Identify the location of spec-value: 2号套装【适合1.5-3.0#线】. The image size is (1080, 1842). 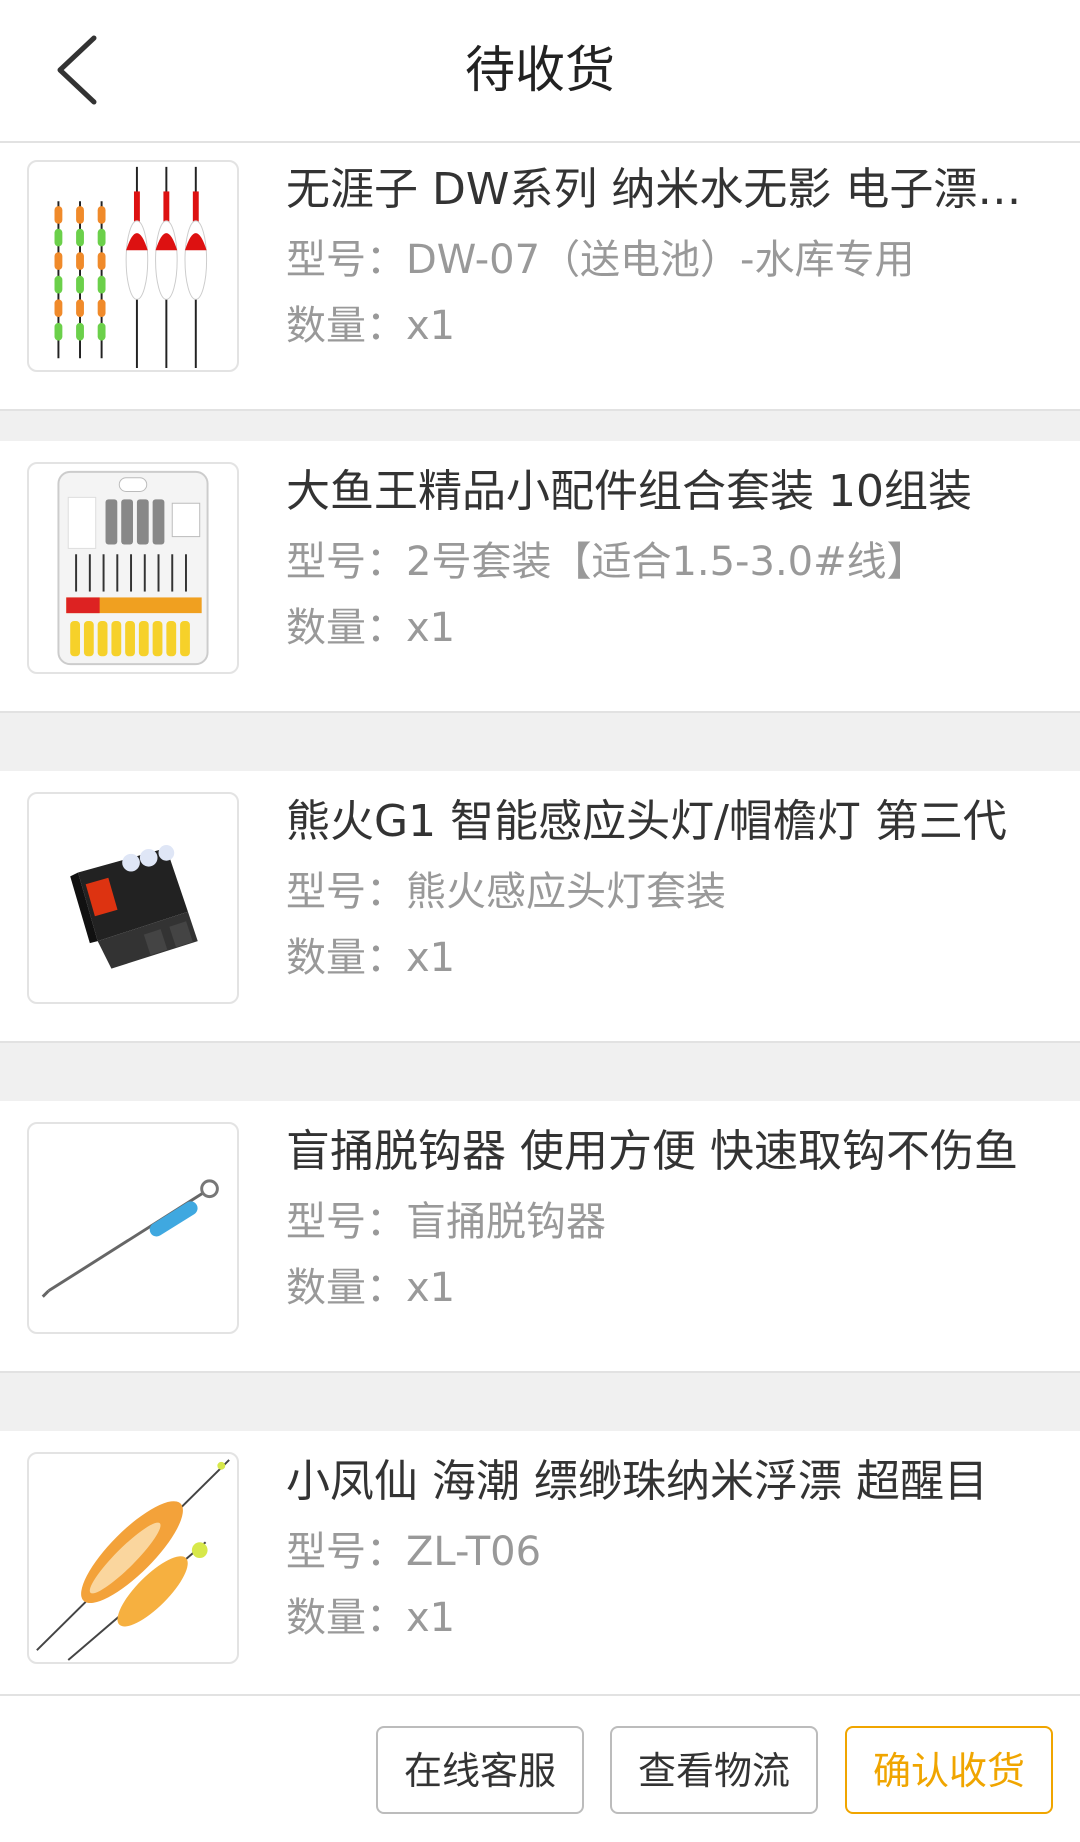
(666, 562).